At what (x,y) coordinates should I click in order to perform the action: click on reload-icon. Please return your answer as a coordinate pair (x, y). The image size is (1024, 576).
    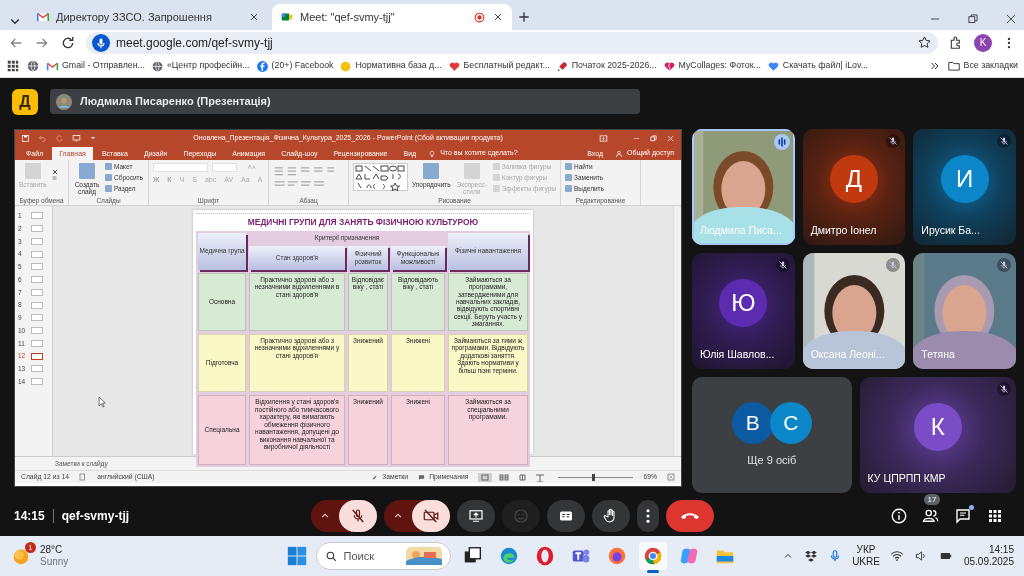
    Looking at the image, I should click on (68, 42).